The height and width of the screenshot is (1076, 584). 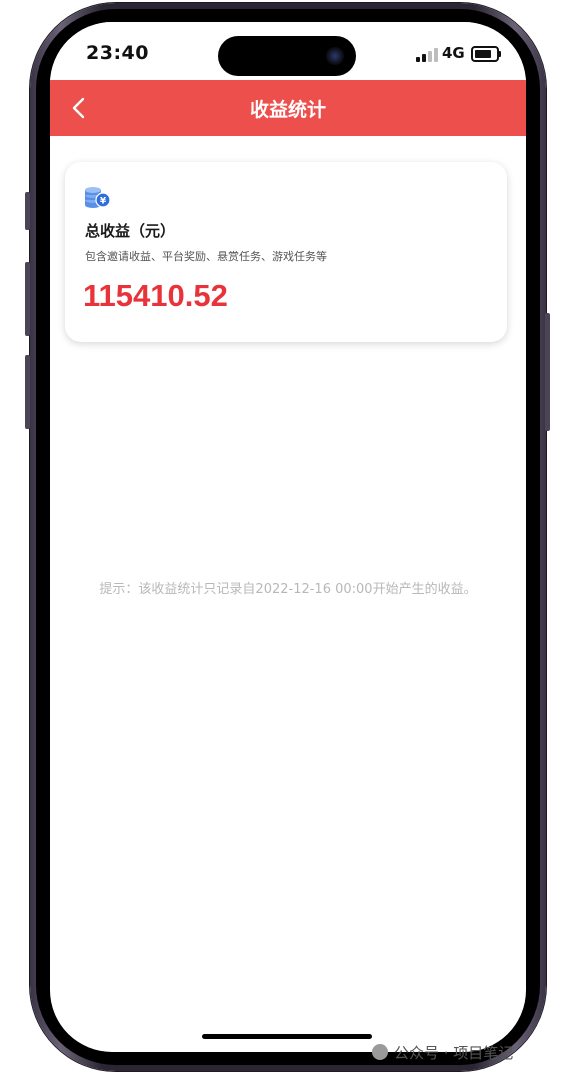 What do you see at coordinates (98, 197) in the screenshot?
I see `coin-stack-yen-icon: ¥` at bounding box center [98, 197].